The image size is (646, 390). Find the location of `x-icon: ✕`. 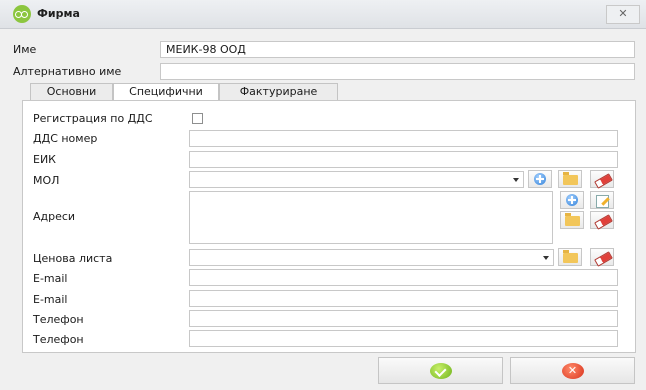

x-icon: ✕ is located at coordinates (572, 370).